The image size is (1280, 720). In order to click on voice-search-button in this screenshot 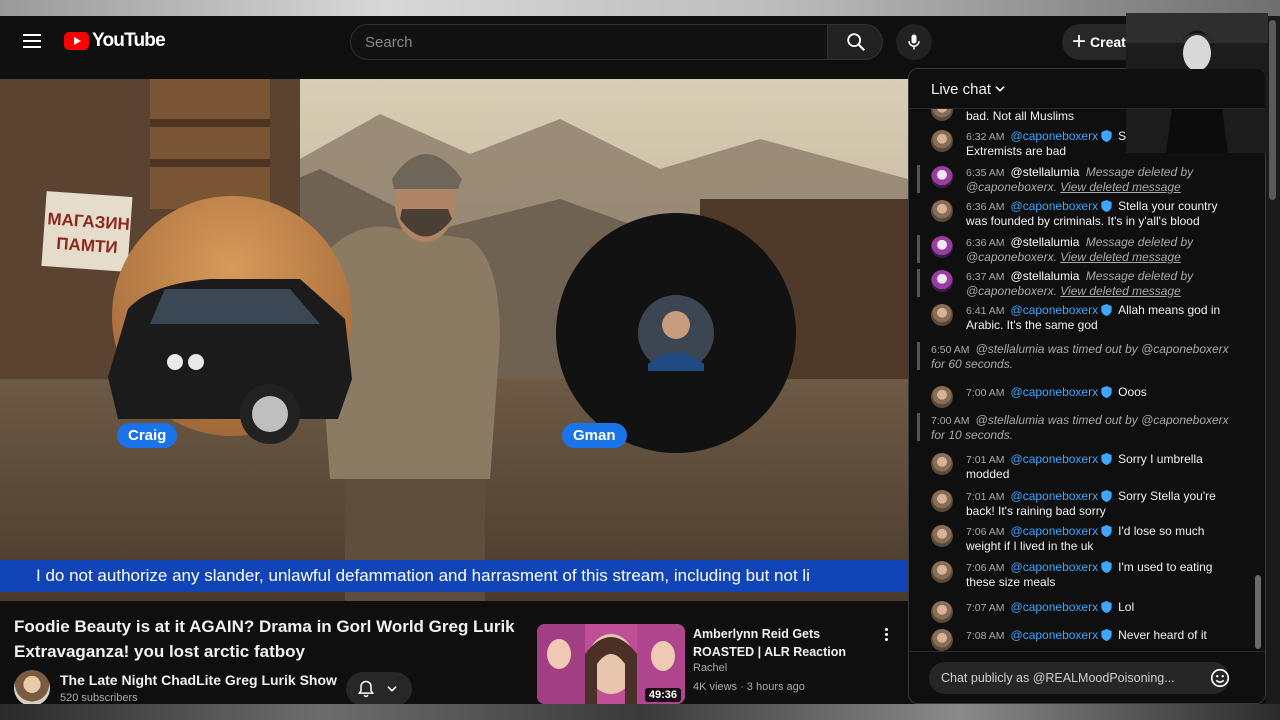, I will do `click(914, 42)`.